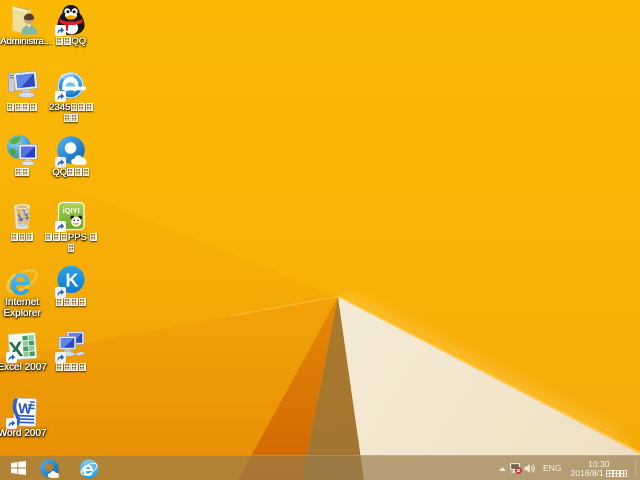 Image resolution: width=640 pixels, height=480 pixels. Describe the element at coordinates (71, 210) in the screenshot. I see `svg-text: iQIYI` at that location.